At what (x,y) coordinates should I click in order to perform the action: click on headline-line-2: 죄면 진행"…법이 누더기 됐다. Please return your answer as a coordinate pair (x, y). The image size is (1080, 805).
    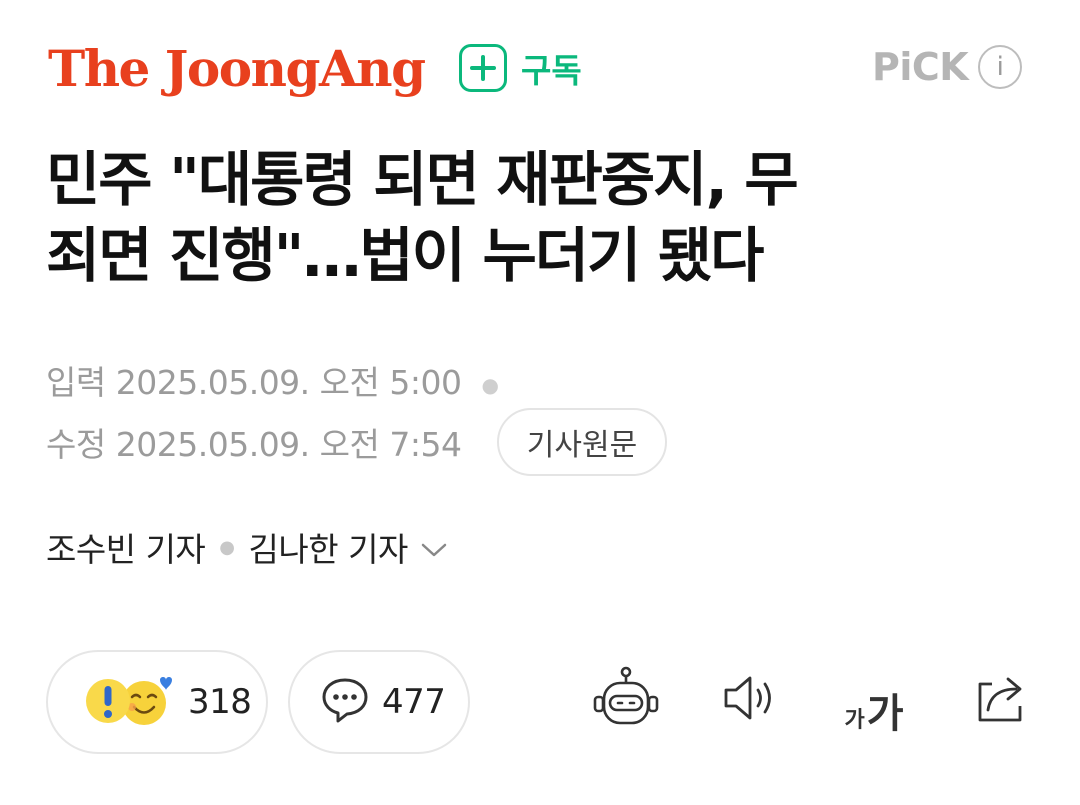
    Looking at the image, I should click on (405, 255).